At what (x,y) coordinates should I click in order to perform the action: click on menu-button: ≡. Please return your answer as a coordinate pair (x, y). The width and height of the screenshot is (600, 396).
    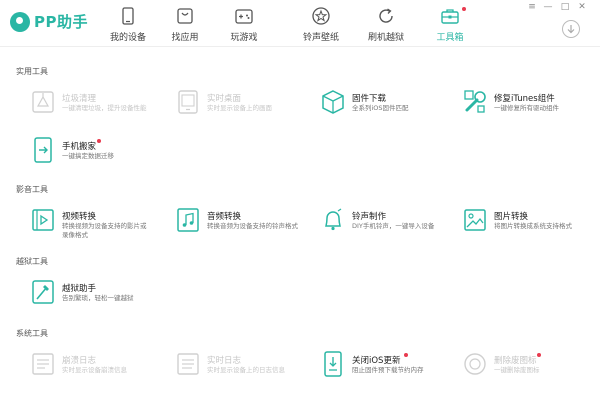
    Looking at the image, I should click on (532, 7).